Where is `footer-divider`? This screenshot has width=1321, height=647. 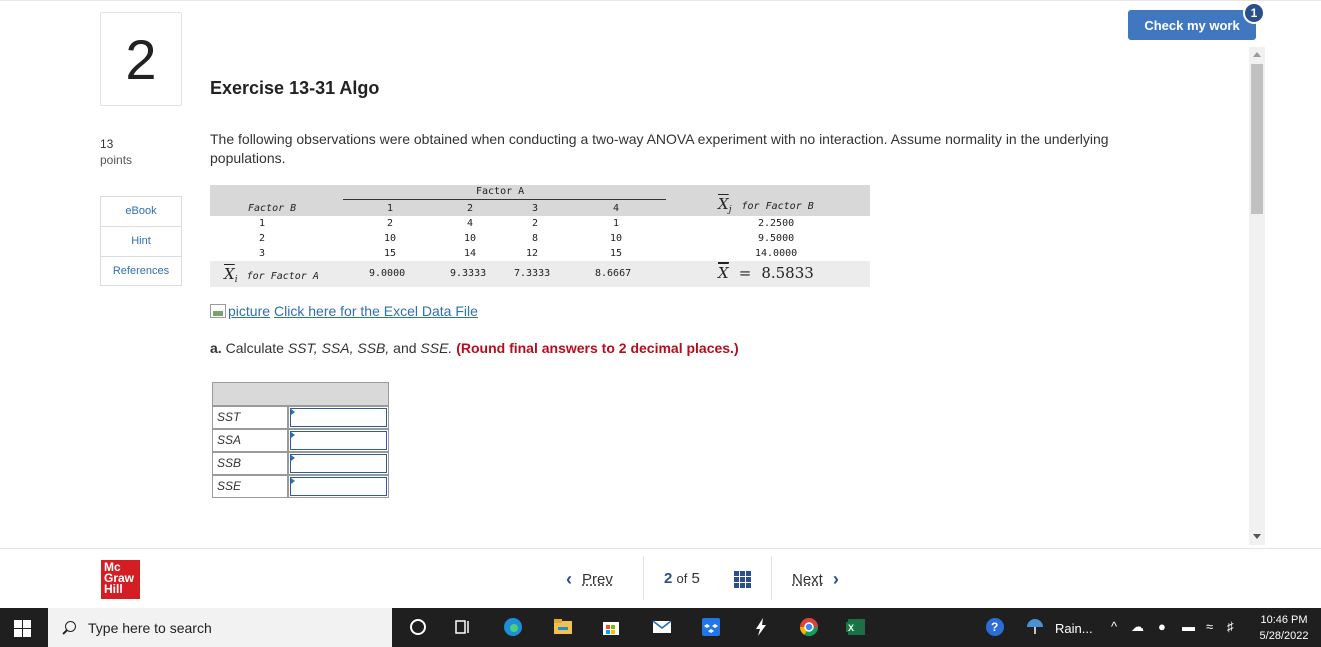 footer-divider is located at coordinates (660, 548).